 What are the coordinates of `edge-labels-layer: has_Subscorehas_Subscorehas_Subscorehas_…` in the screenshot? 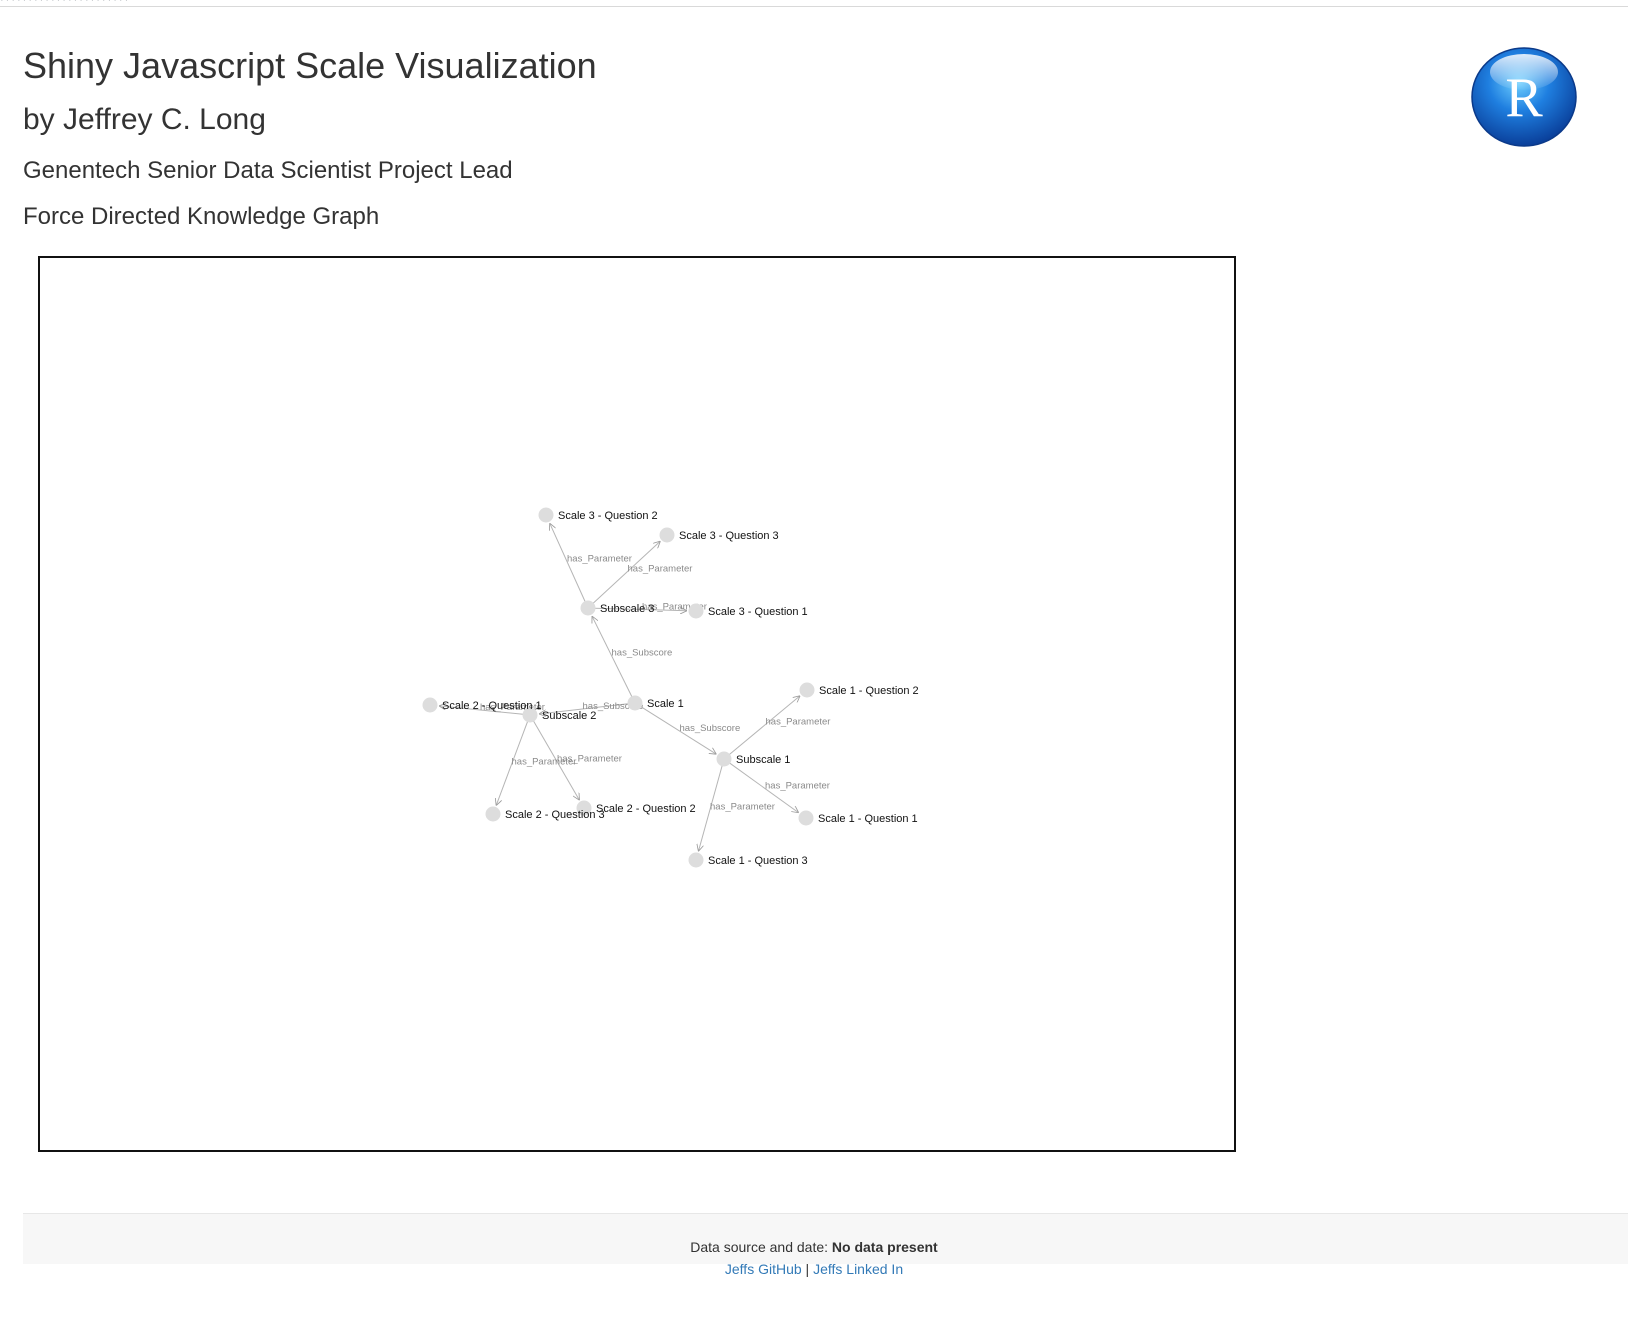 It's located at (655, 683).